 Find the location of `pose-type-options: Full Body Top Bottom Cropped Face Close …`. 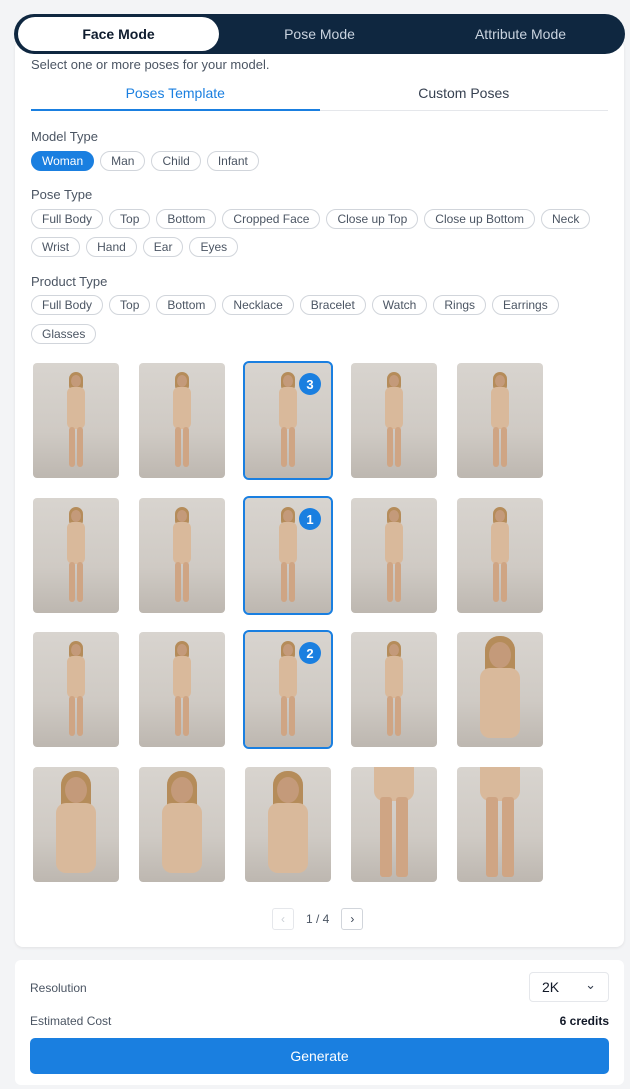

pose-type-options: Full Body Top Bottom Cropped Face Close … is located at coordinates (311, 233).